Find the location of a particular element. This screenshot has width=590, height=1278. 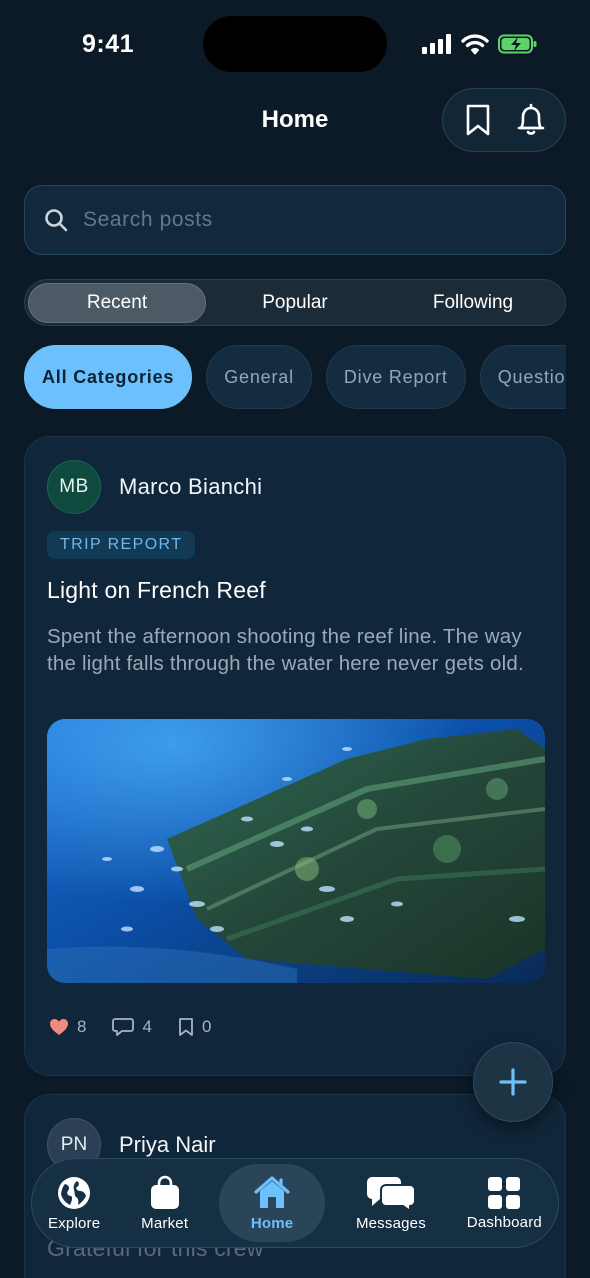

comment-count: 4 is located at coordinates (147, 1026).